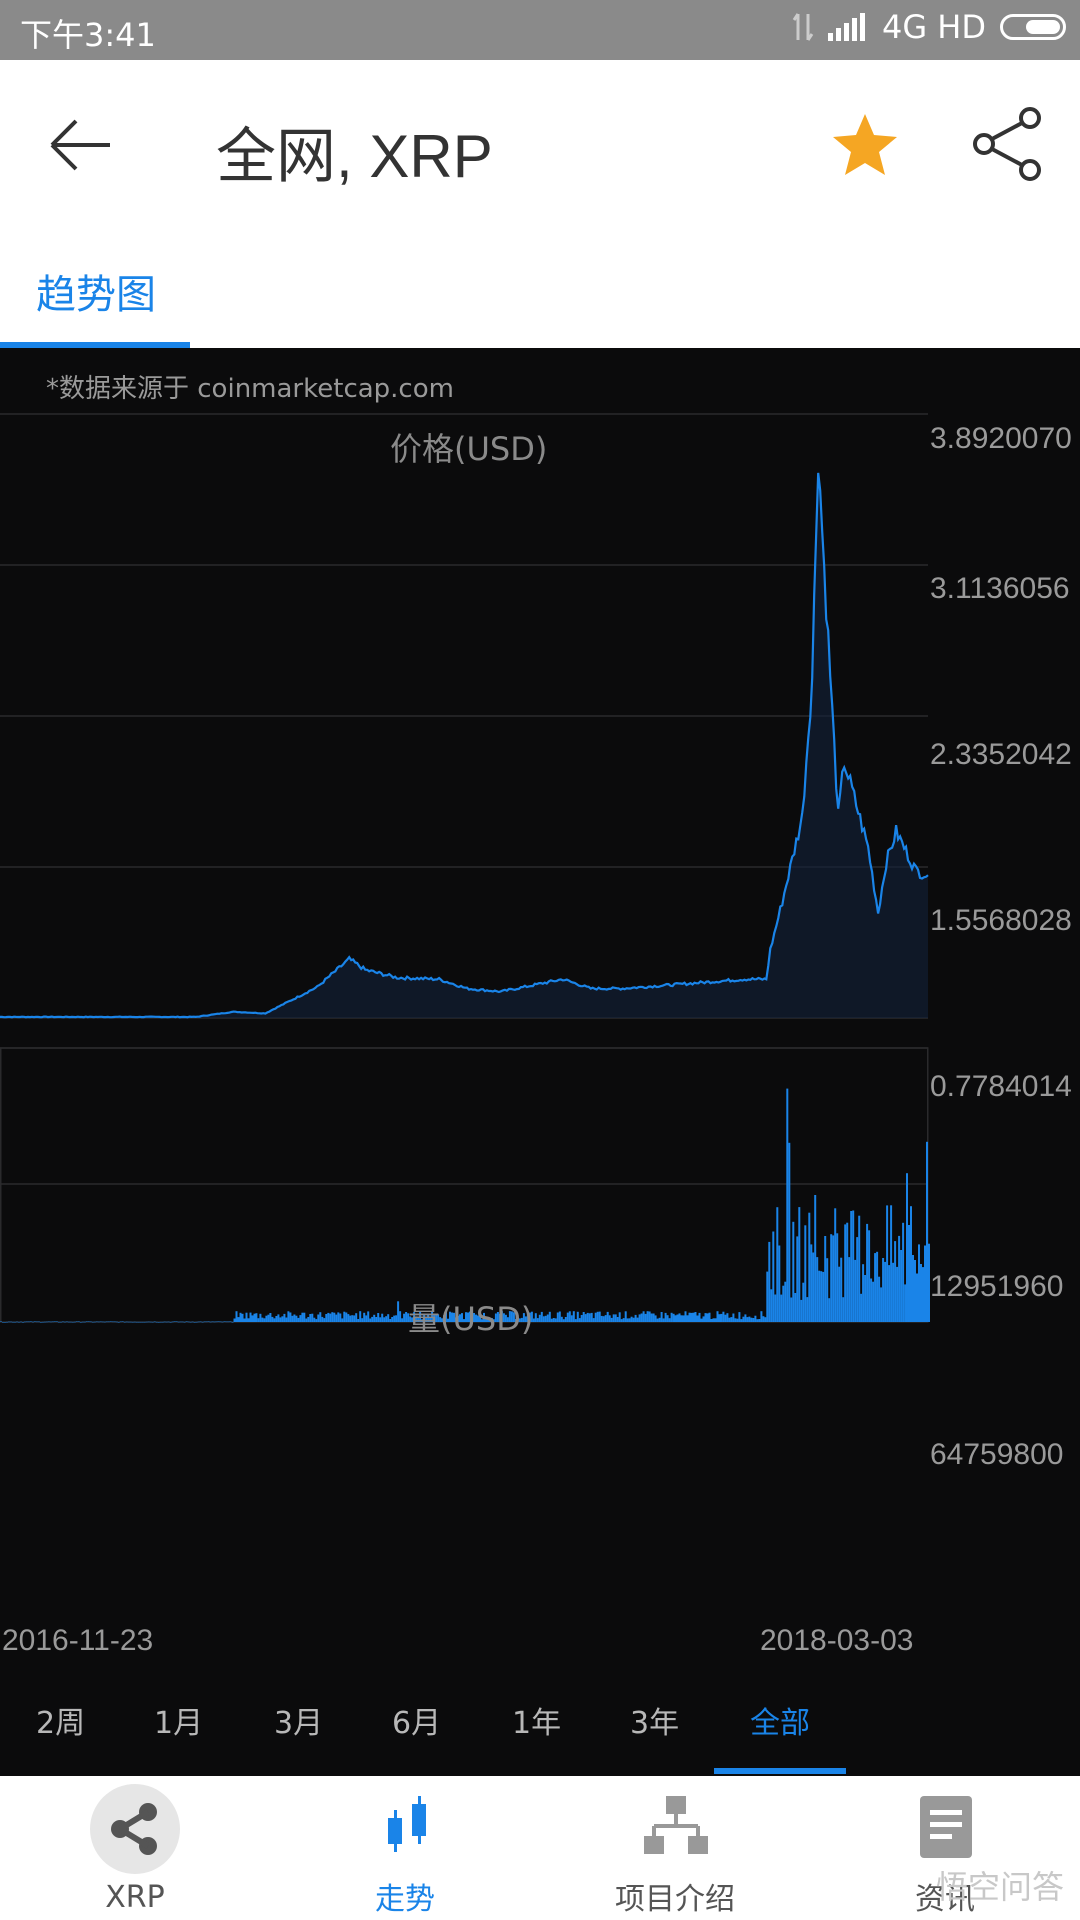  What do you see at coordinates (1008, 144) in the screenshot?
I see `share-icon` at bounding box center [1008, 144].